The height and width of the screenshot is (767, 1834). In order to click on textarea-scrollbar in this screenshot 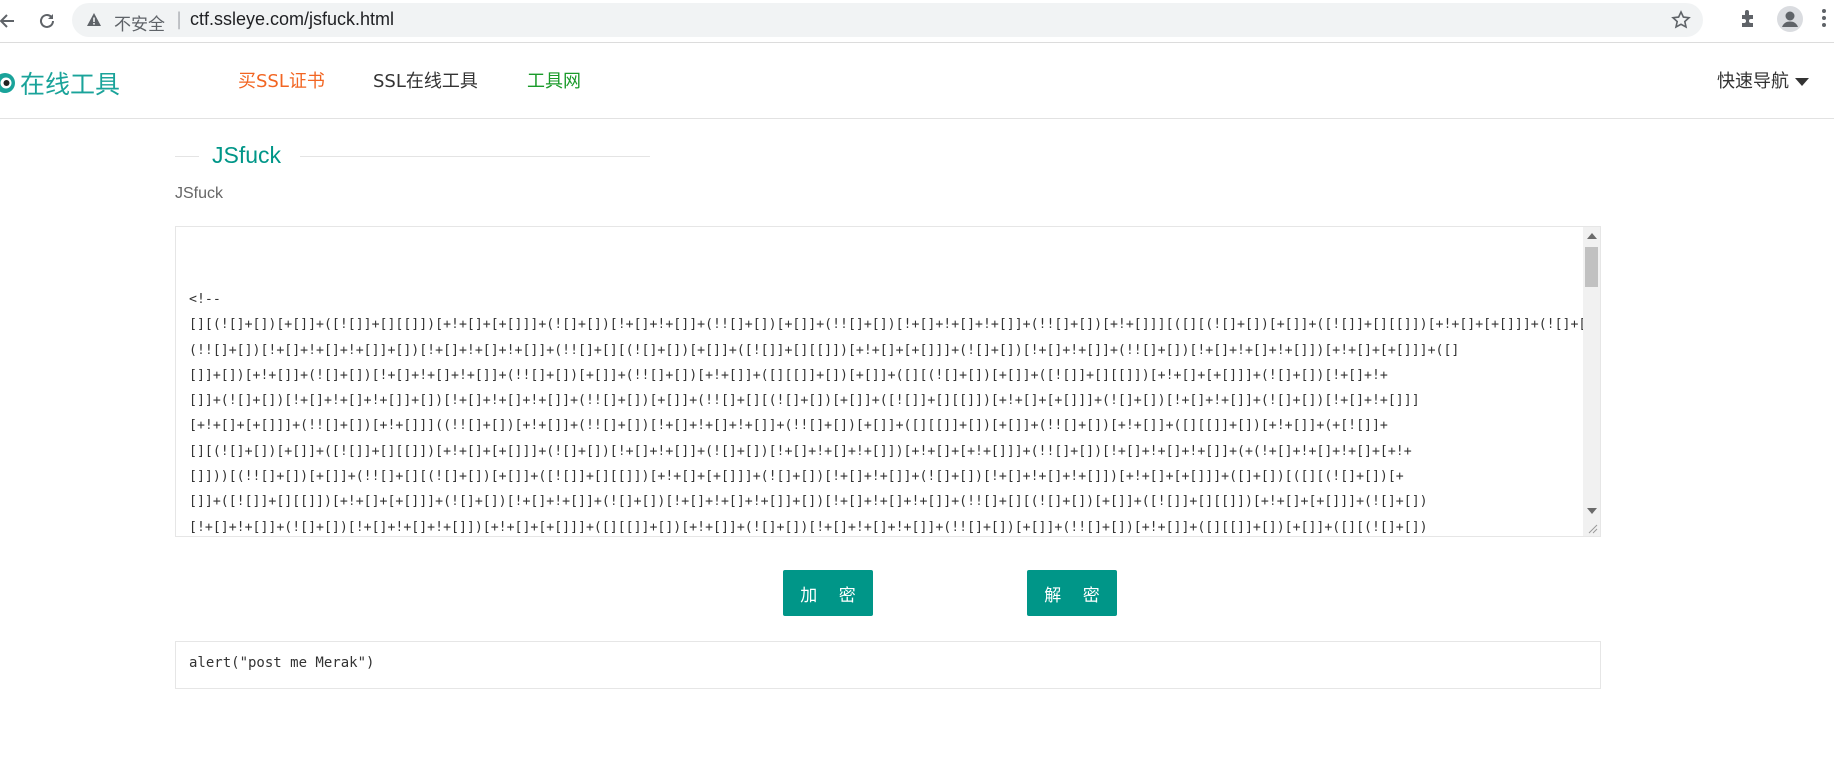, I will do `click(1591, 381)`.